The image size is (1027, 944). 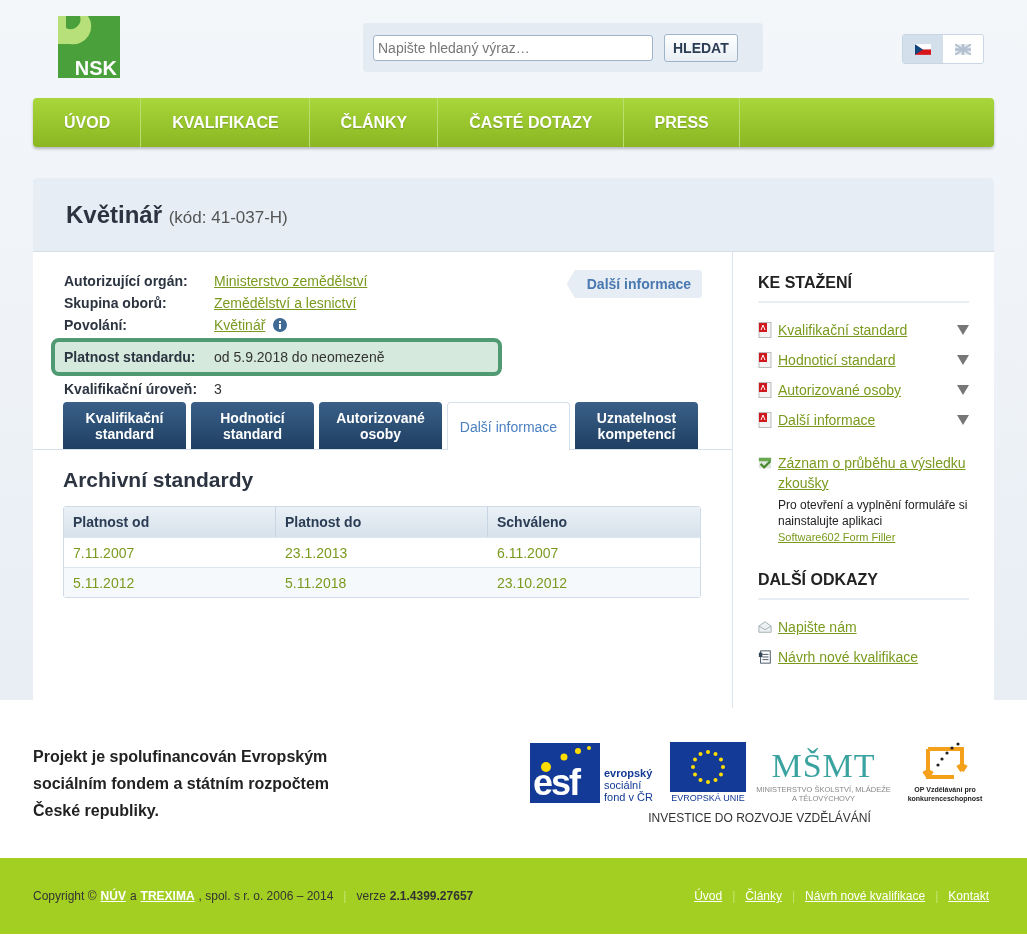 What do you see at coordinates (371, 896) in the screenshot?
I see `footer-text: verze` at bounding box center [371, 896].